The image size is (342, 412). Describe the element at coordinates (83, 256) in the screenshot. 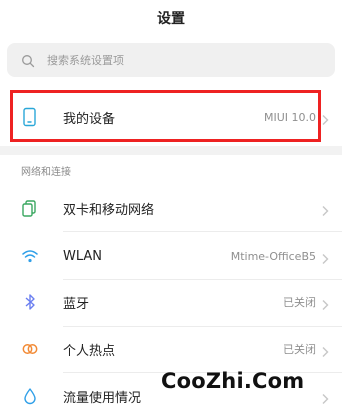

I see `wlan-label: WLAN` at that location.